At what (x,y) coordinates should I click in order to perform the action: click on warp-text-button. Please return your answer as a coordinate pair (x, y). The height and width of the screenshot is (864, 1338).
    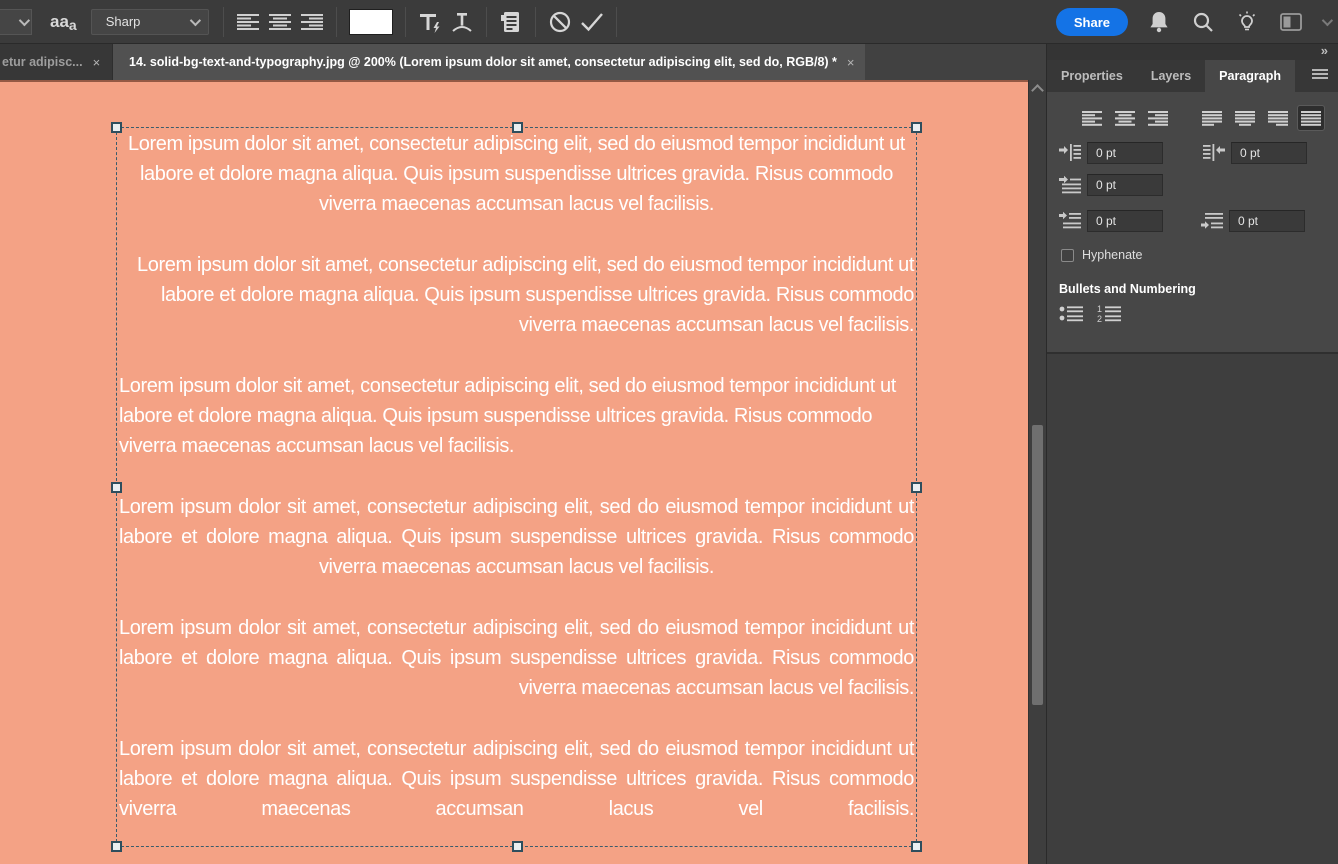
    Looking at the image, I should click on (462, 22).